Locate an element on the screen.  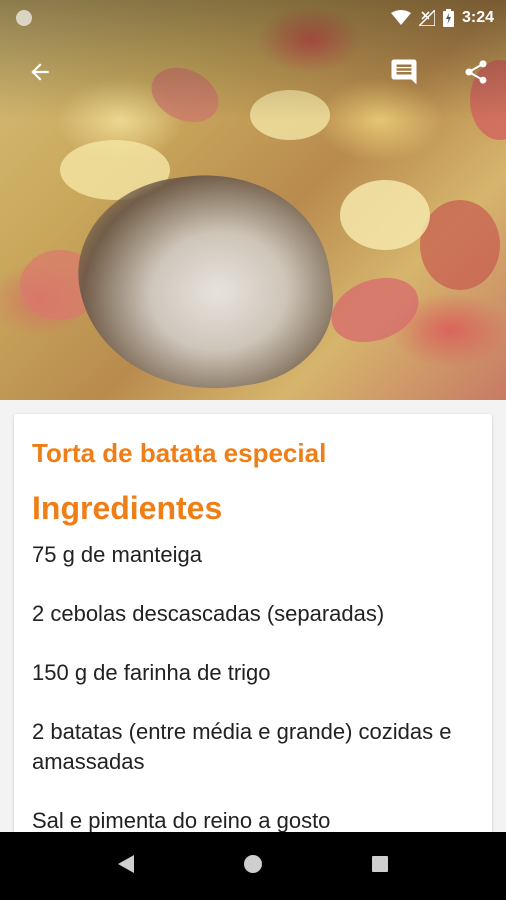
share-button is located at coordinates (476, 74).